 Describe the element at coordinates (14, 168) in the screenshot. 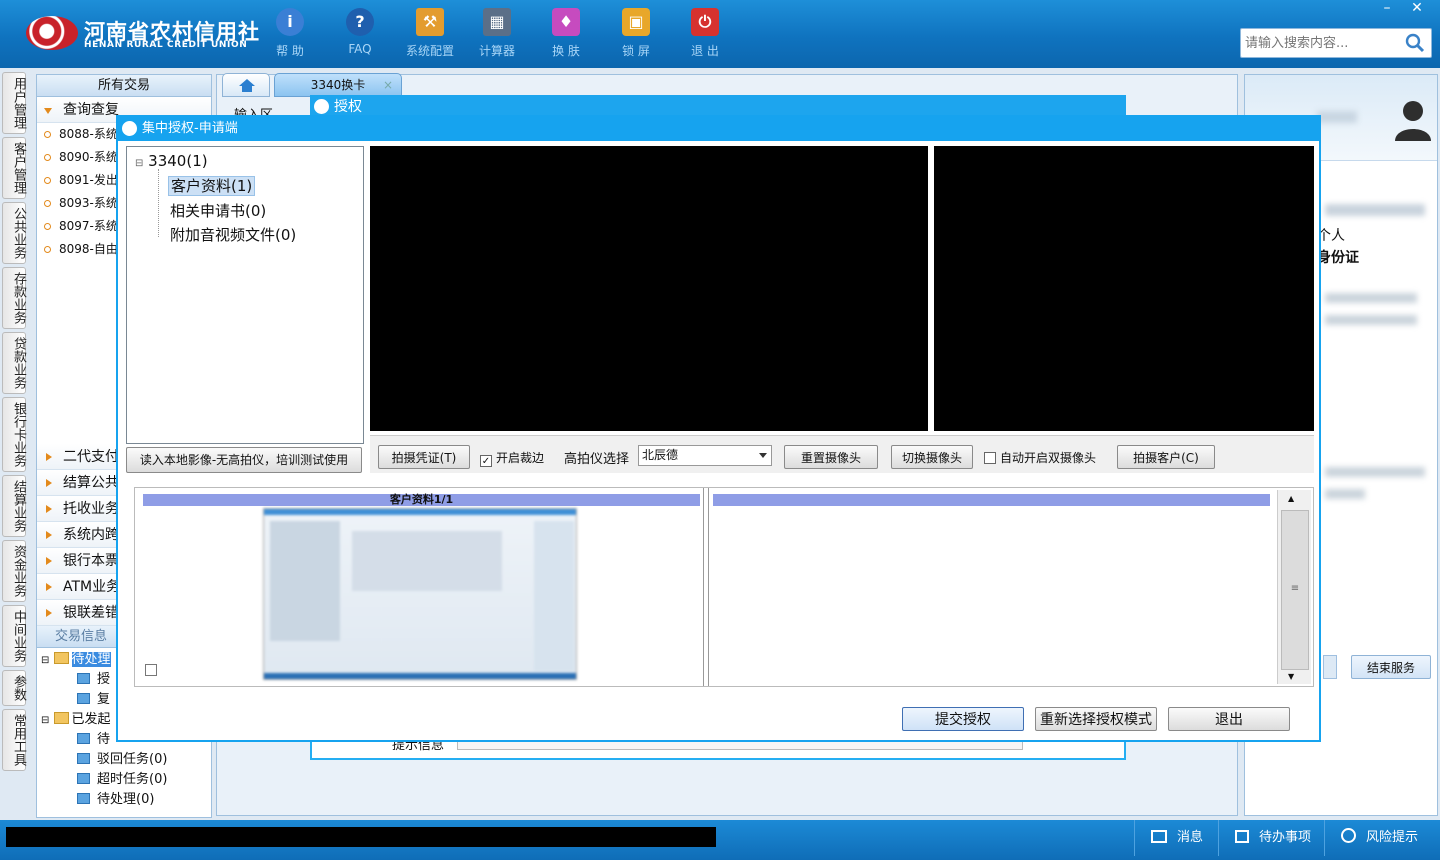

I see `vtab-customer-management: 客户管理` at that location.